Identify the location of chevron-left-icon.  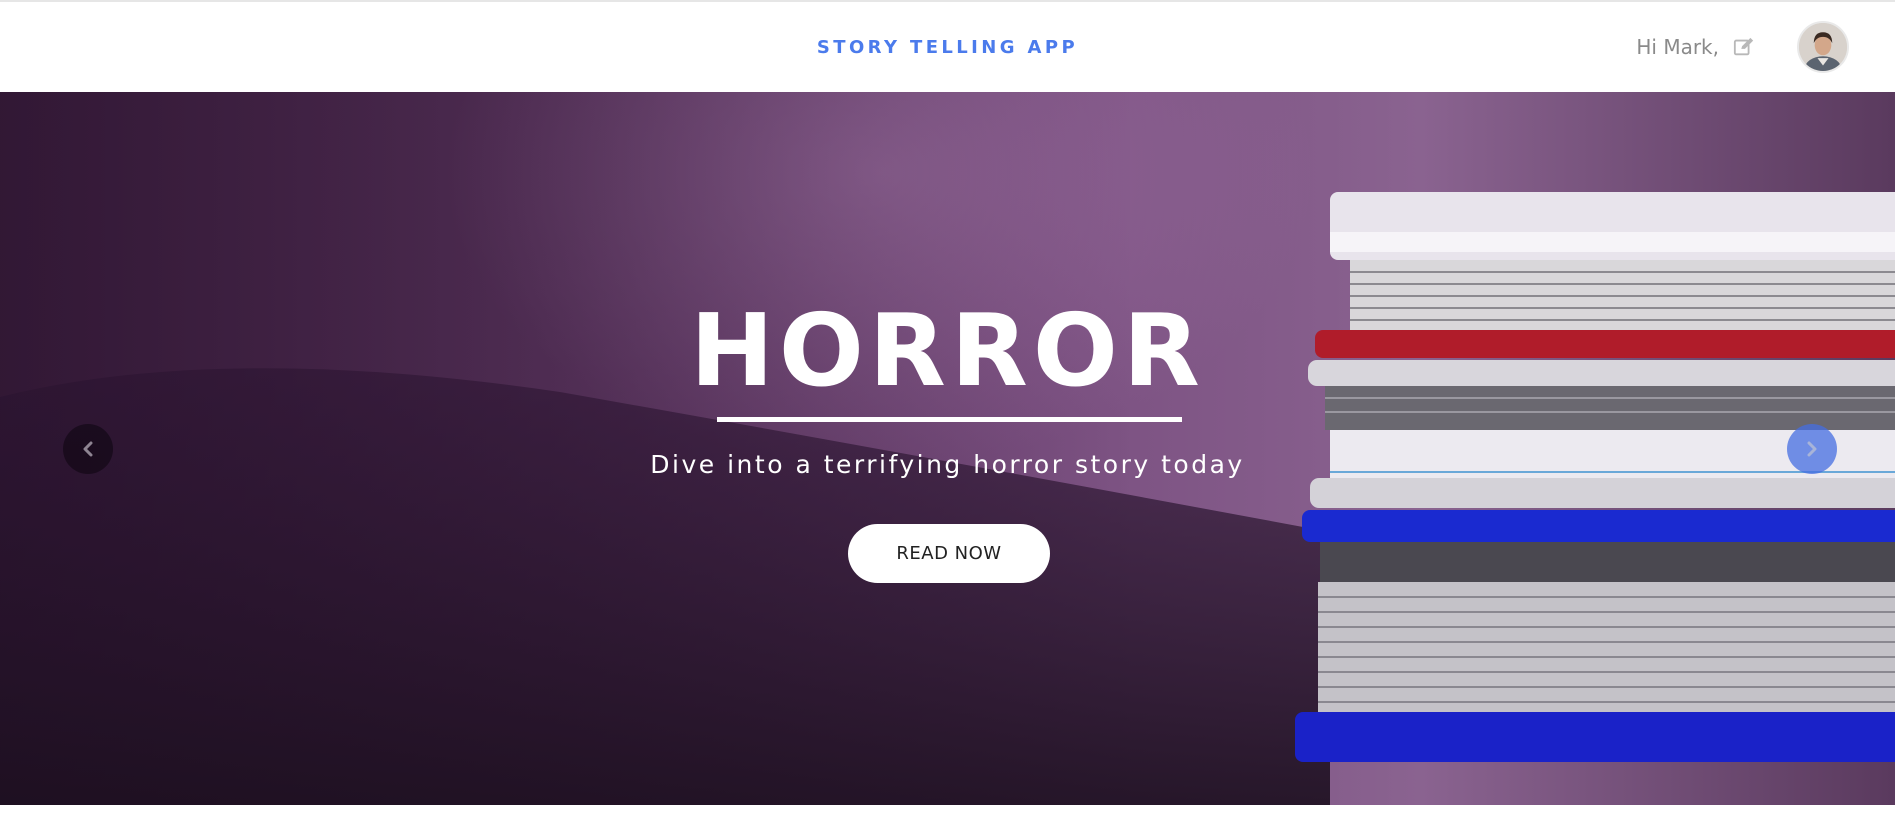
(88, 449).